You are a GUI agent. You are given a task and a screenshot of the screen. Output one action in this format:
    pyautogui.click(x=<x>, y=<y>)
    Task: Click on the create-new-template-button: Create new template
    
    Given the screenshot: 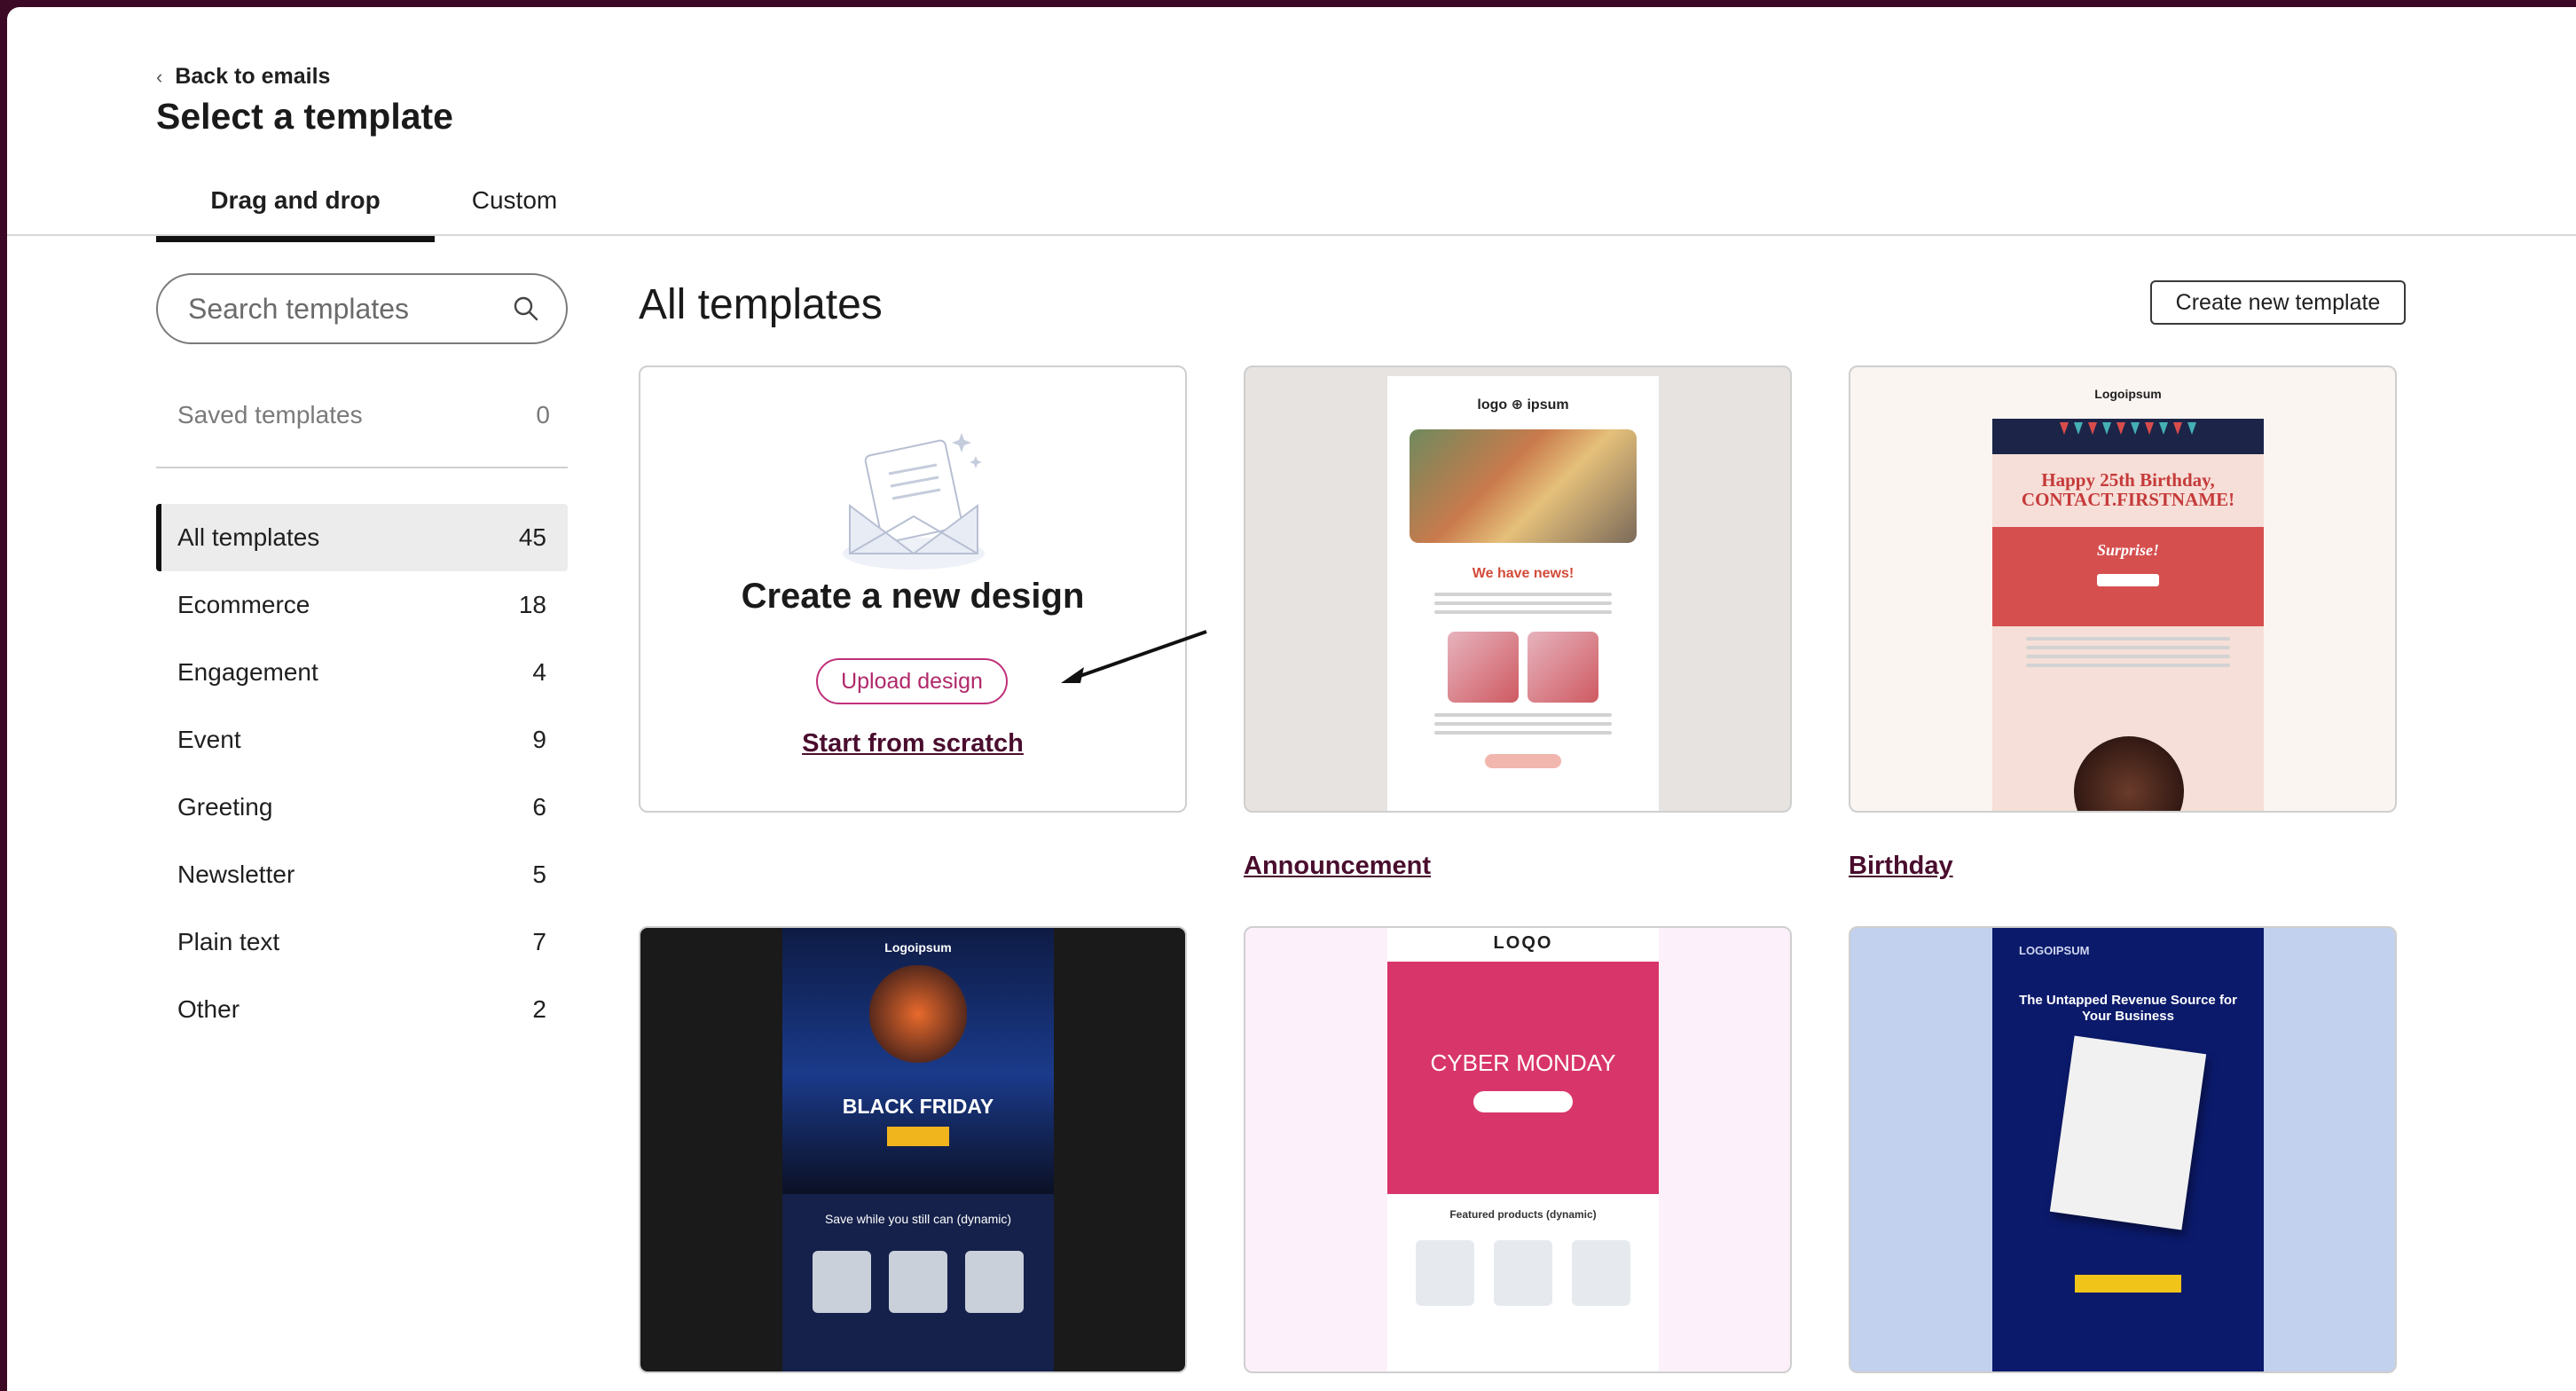 What is the action you would take?
    pyautogui.click(x=2278, y=302)
    